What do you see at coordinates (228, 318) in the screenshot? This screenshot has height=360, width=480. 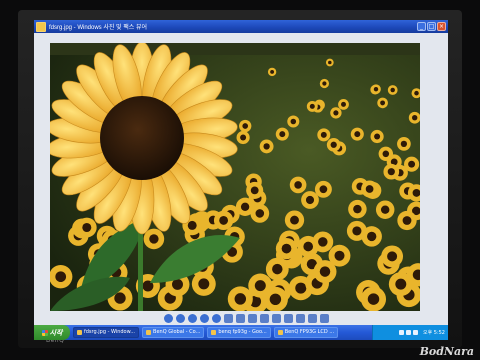 I see `zoom-in-icon` at bounding box center [228, 318].